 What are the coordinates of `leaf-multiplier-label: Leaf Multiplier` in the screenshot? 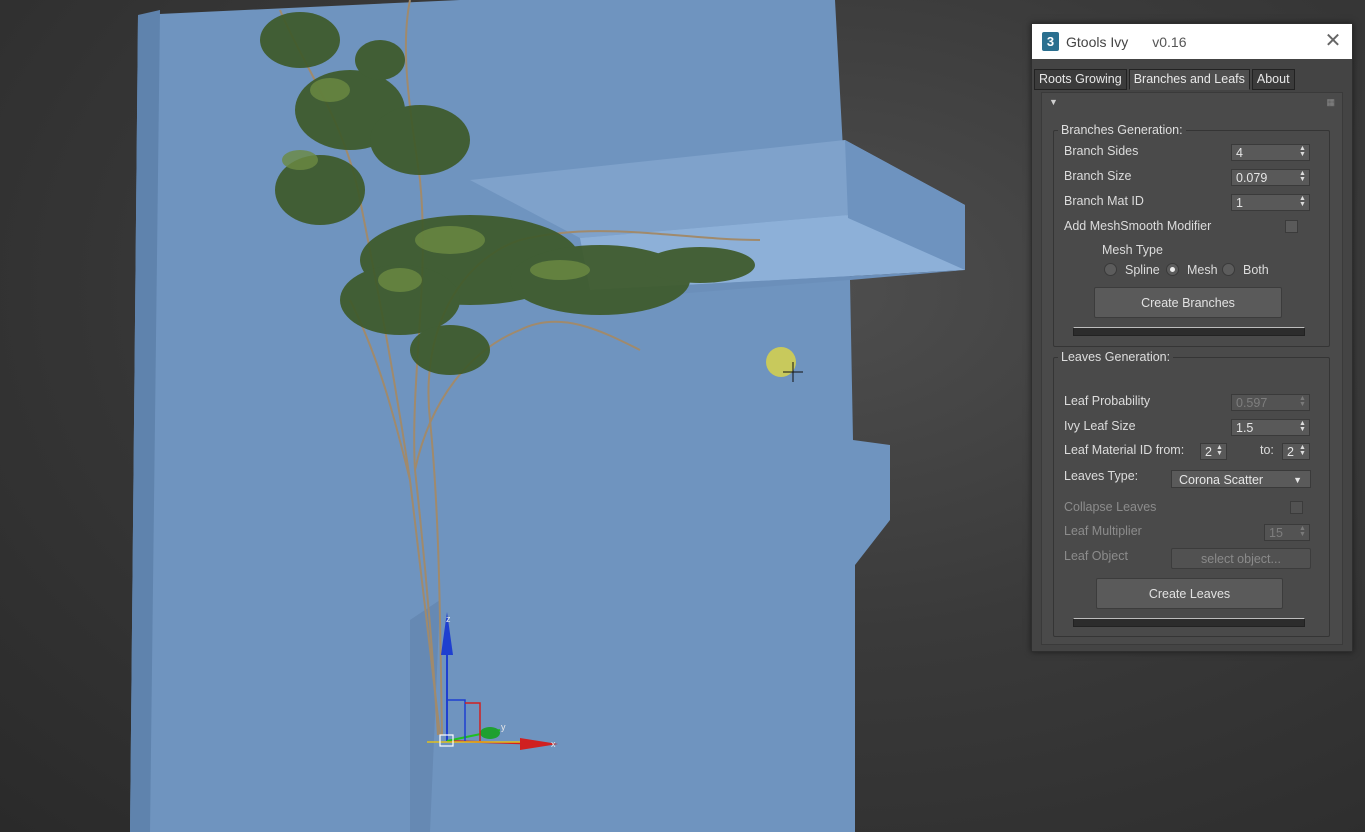 It's located at (1103, 531).